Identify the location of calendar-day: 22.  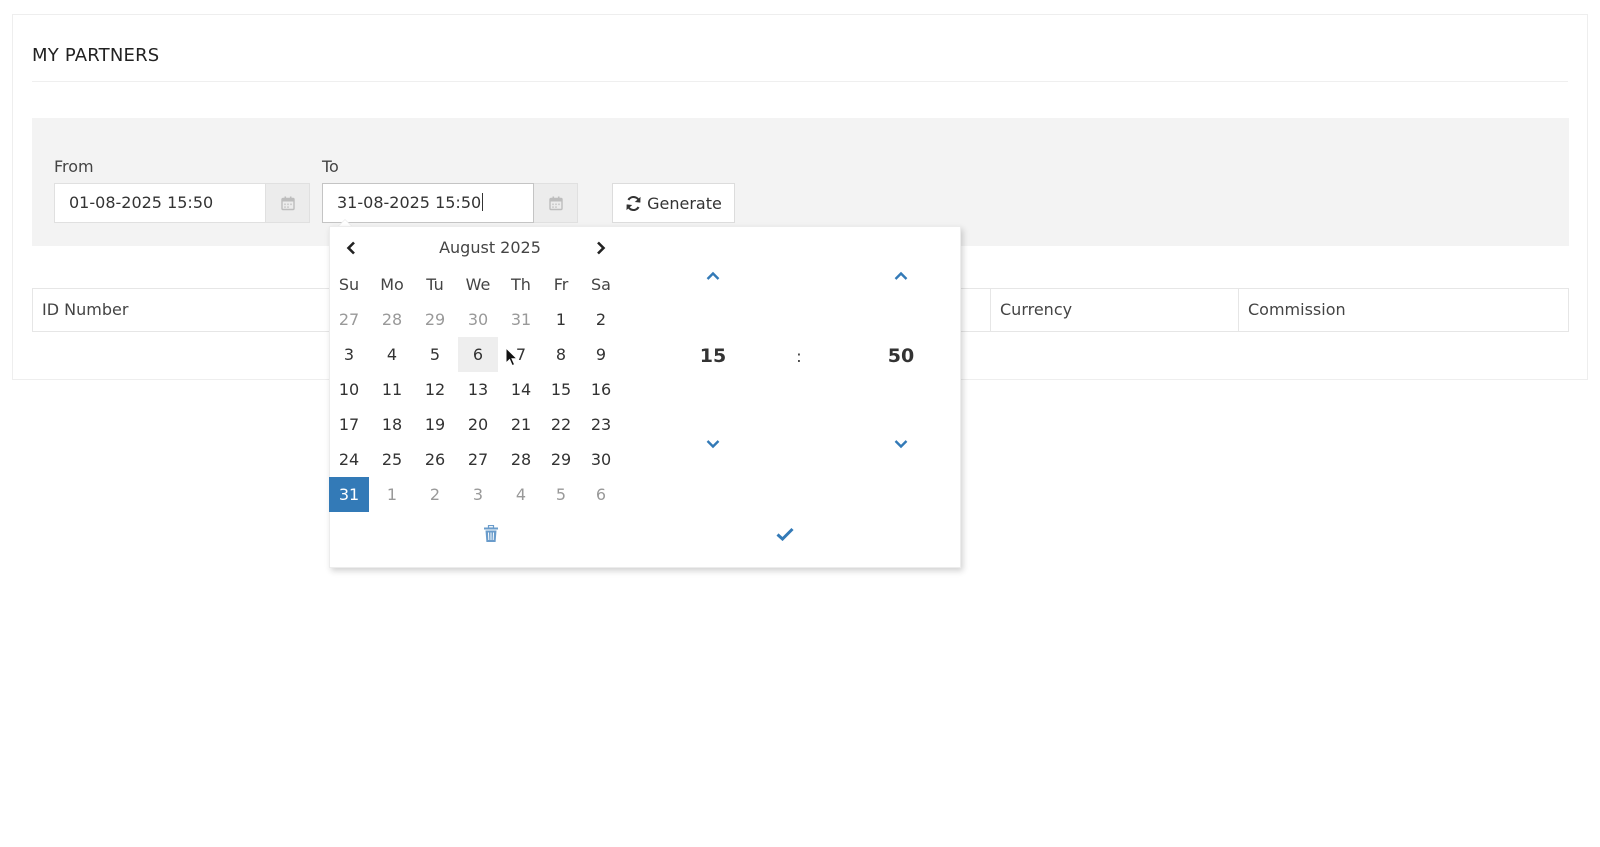
(561, 424).